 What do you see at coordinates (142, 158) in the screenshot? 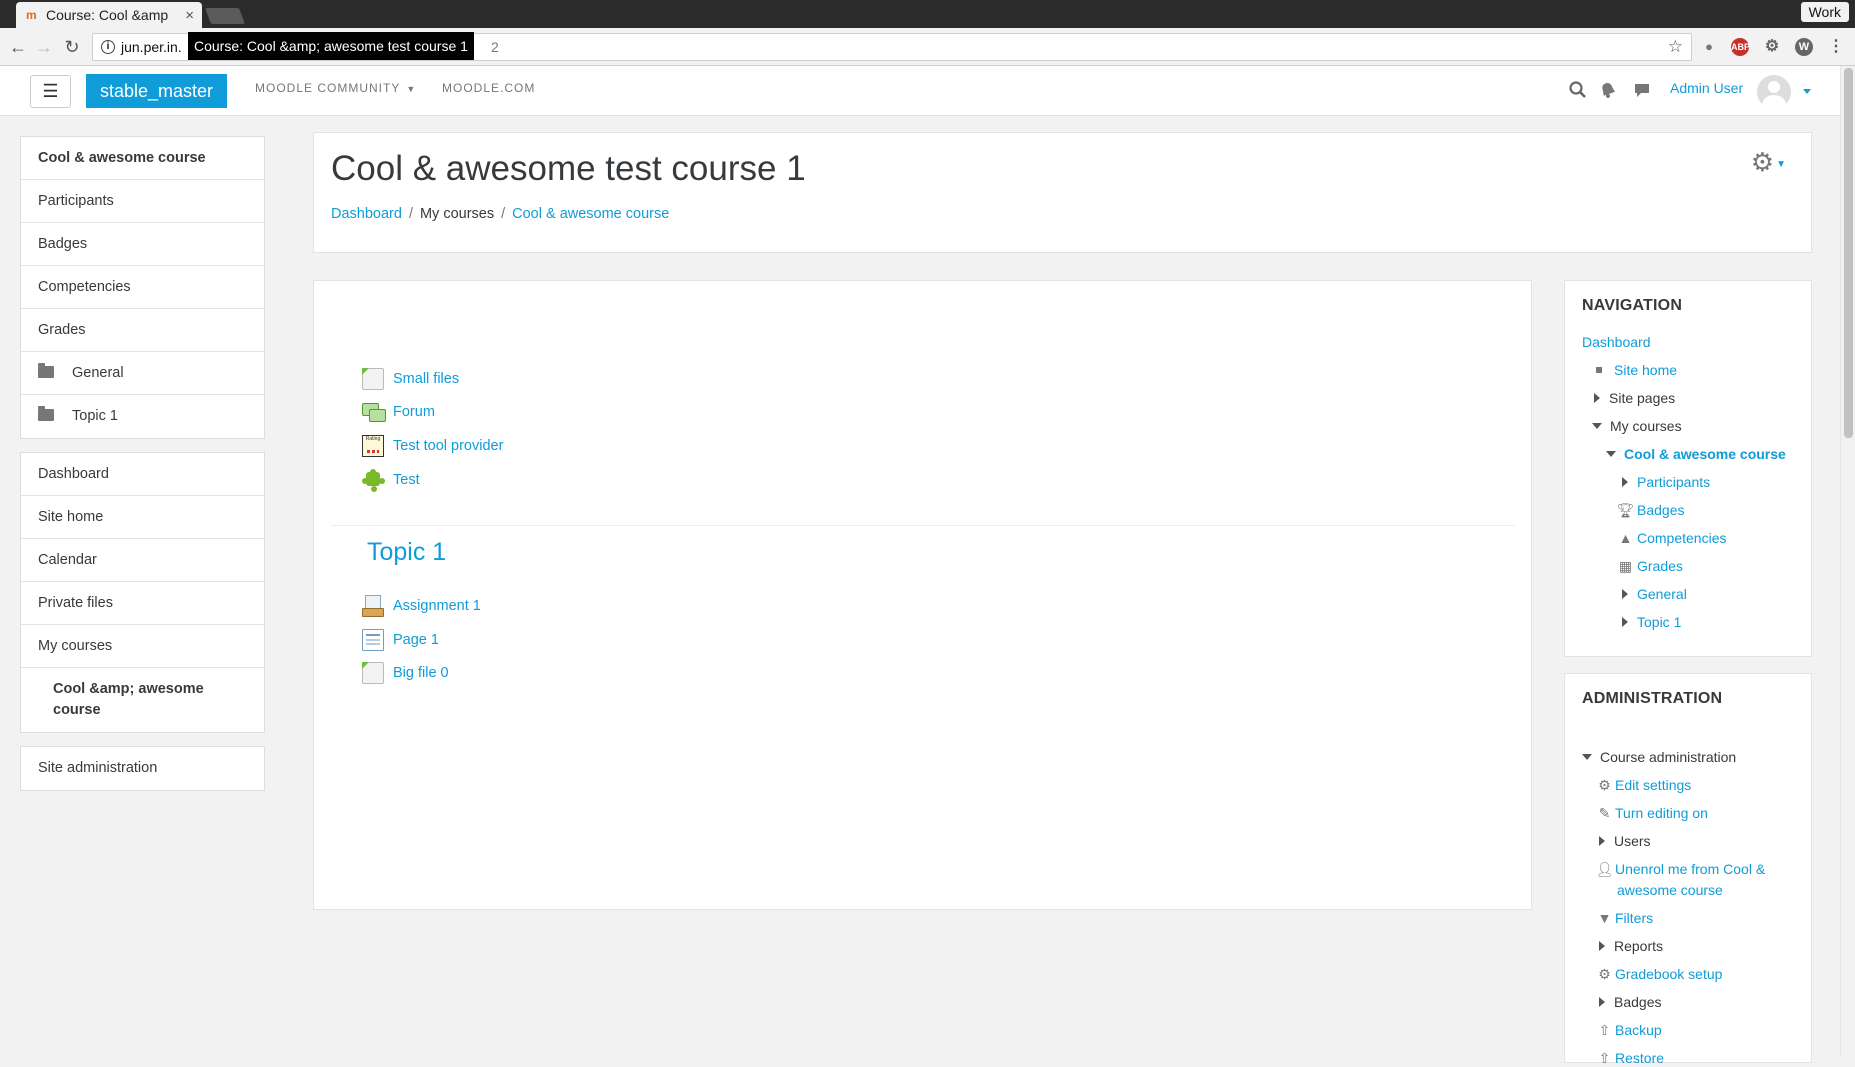
I see `drawer-item-course: Cool & awesome course` at bounding box center [142, 158].